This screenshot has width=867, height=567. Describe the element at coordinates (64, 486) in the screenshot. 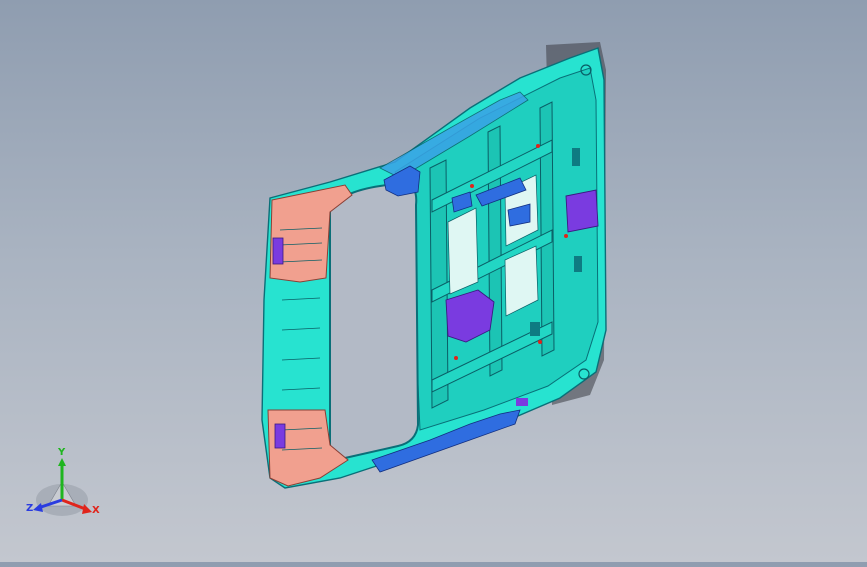

I see `orientation-triad: Y X Z` at that location.